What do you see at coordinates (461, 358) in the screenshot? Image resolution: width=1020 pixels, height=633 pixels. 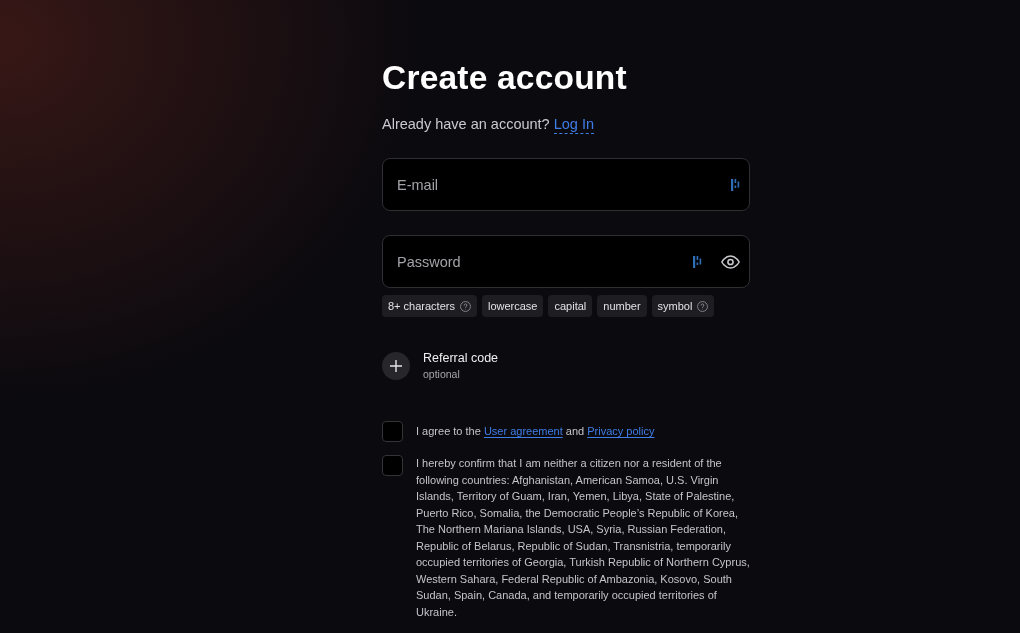 I see `referral-label: Referral code` at bounding box center [461, 358].